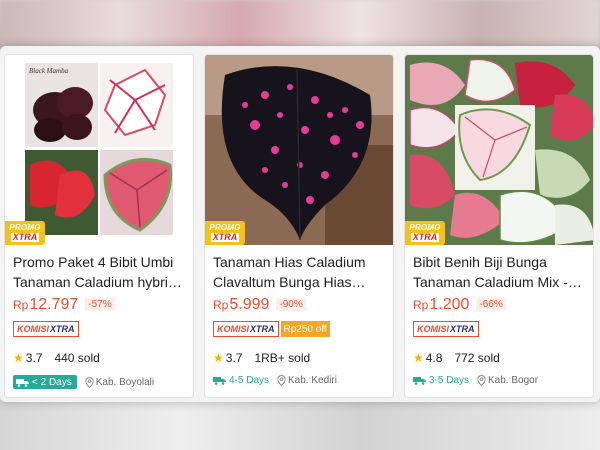  Describe the element at coordinates (83, 382) in the screenshot. I see `shipping-row: < 2 Days Kab. Boyolali` at that location.